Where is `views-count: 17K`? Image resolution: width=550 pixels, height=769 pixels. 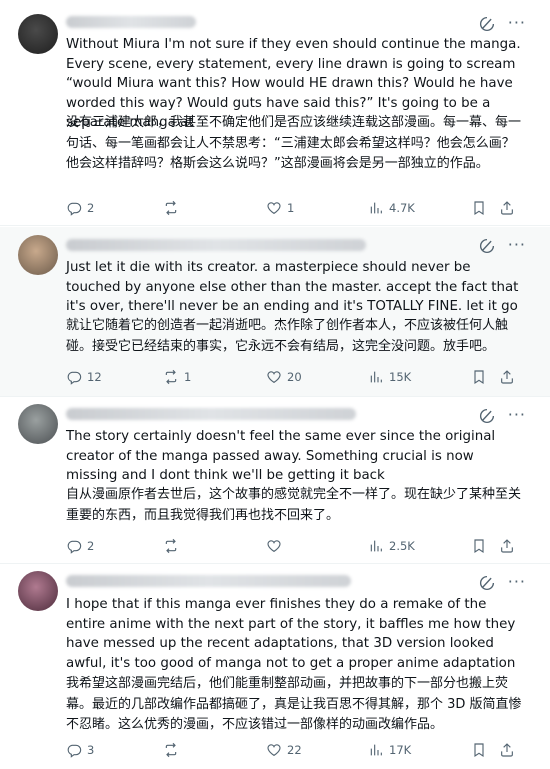
views-count: 17K is located at coordinates (400, 750).